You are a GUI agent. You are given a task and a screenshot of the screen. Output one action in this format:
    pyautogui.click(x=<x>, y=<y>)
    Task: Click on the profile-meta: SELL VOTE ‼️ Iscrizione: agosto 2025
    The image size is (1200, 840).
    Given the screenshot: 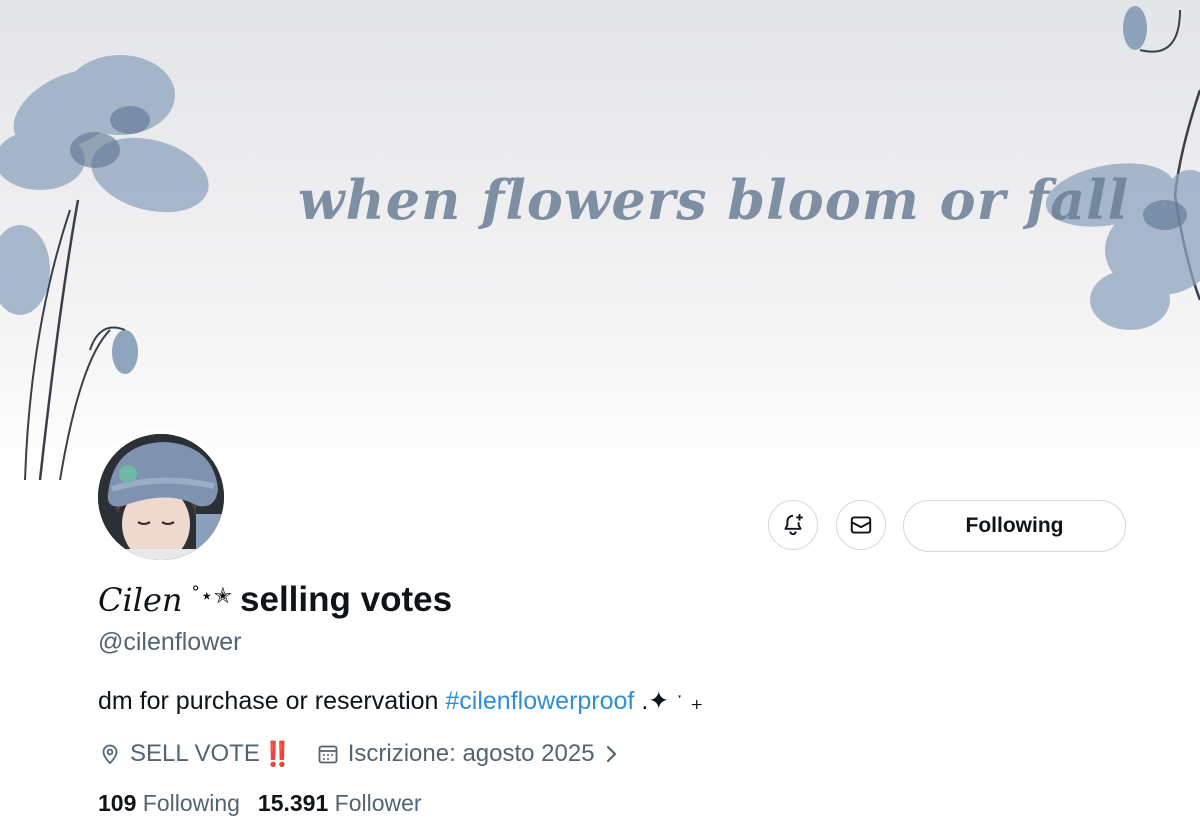 What is the action you would take?
    pyautogui.click(x=359, y=754)
    